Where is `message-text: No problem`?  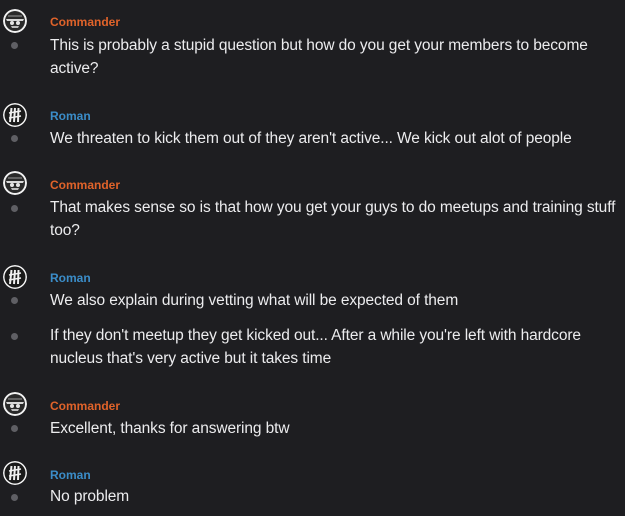
message-text: No problem is located at coordinates (90, 496).